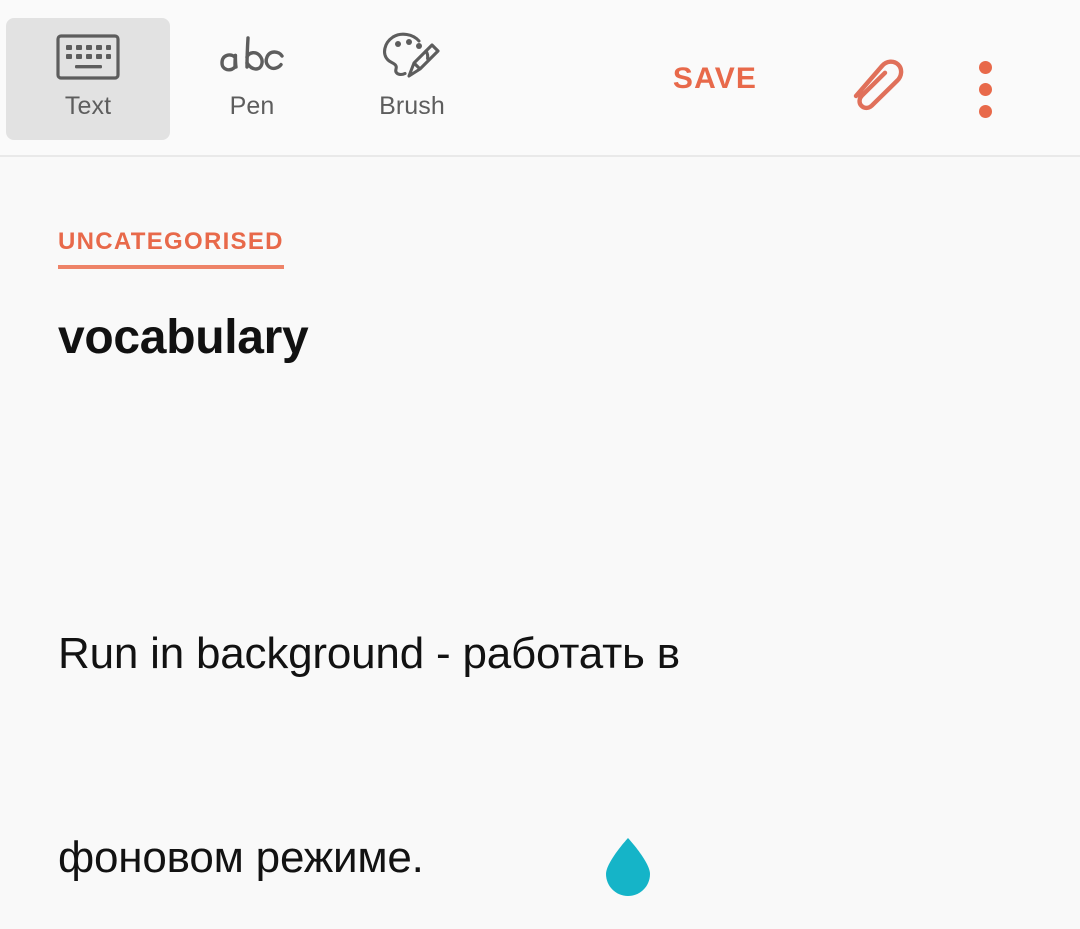 This screenshot has height=929, width=1080. I want to click on palette-brush-icon, so click(412, 57).